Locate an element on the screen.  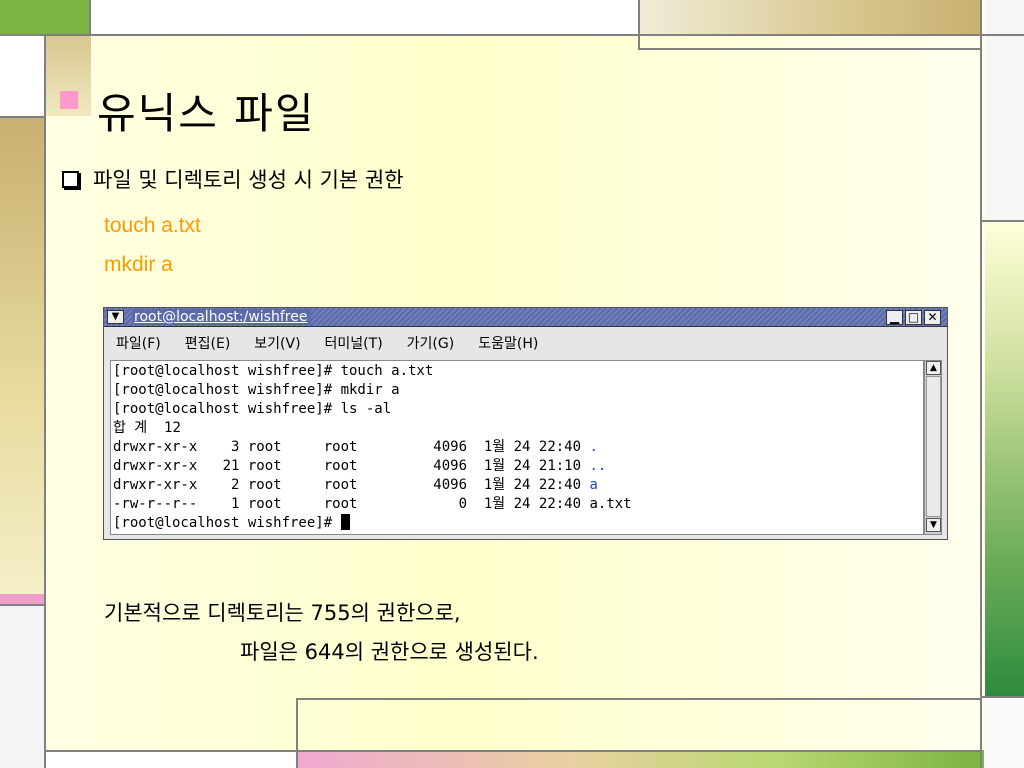
arrow-down-icon: ▼ is located at coordinates (933, 525).